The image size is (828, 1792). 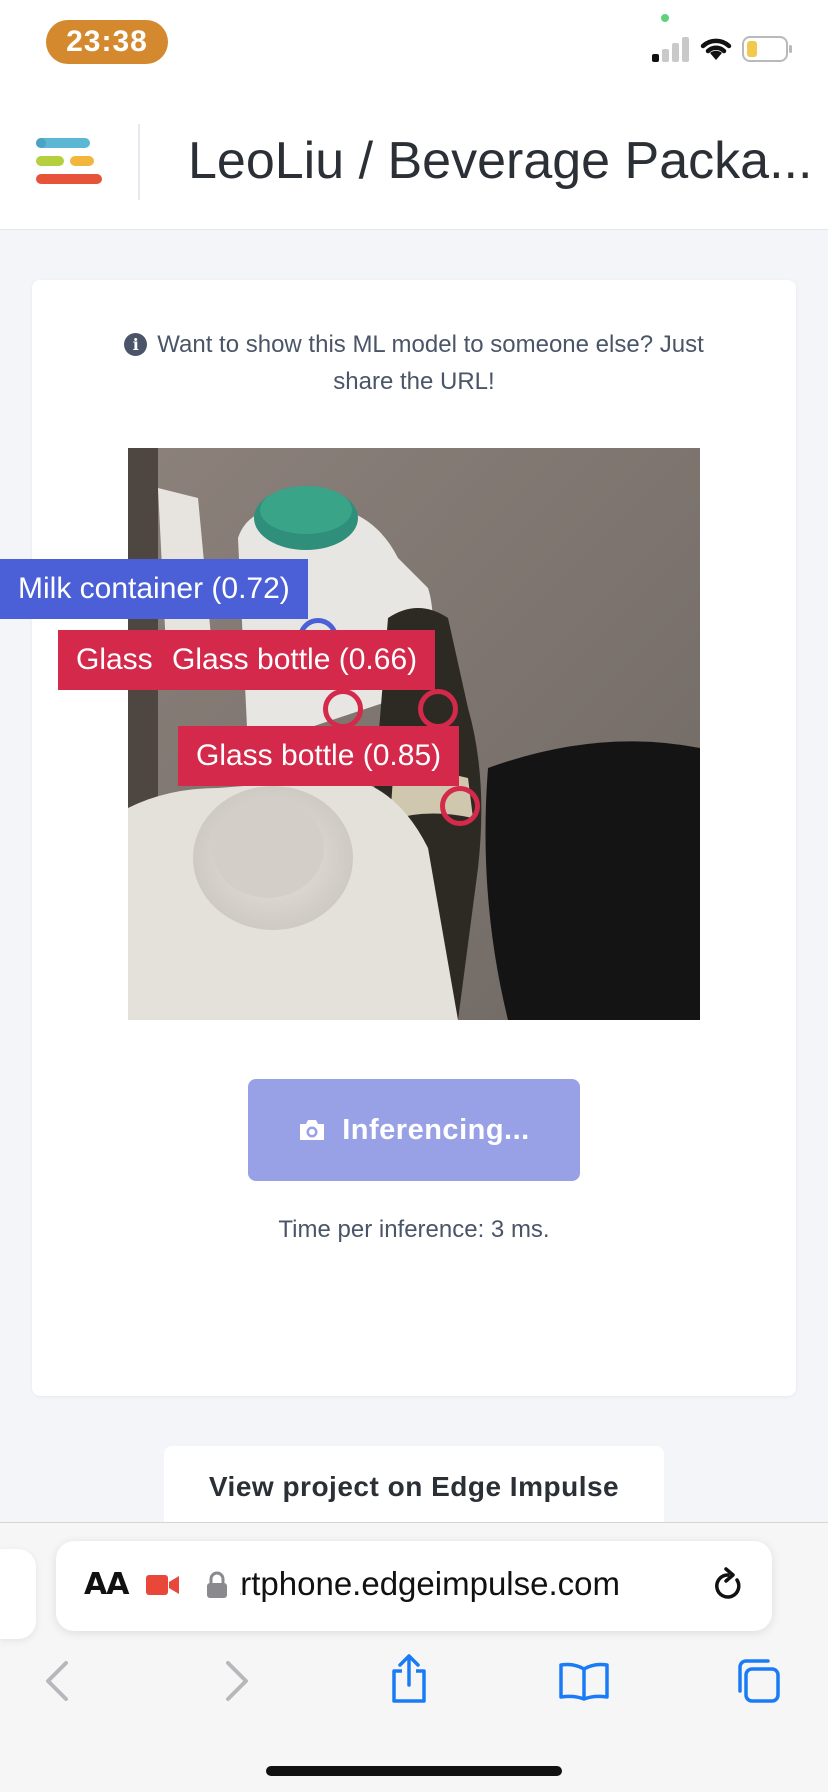 I want to click on forward-icon, so click(x=237, y=1681).